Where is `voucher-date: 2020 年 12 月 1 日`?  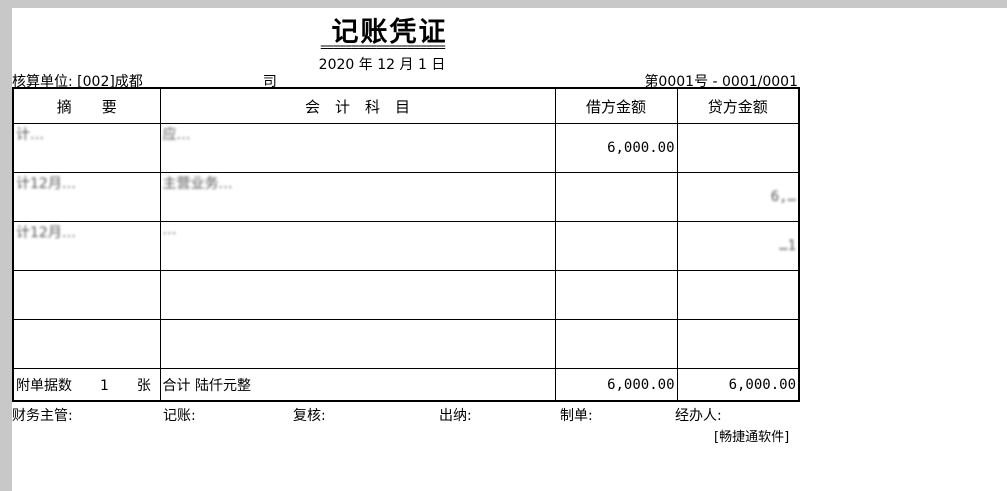
voucher-date: 2020 年 12 月 1 日 is located at coordinates (382, 64).